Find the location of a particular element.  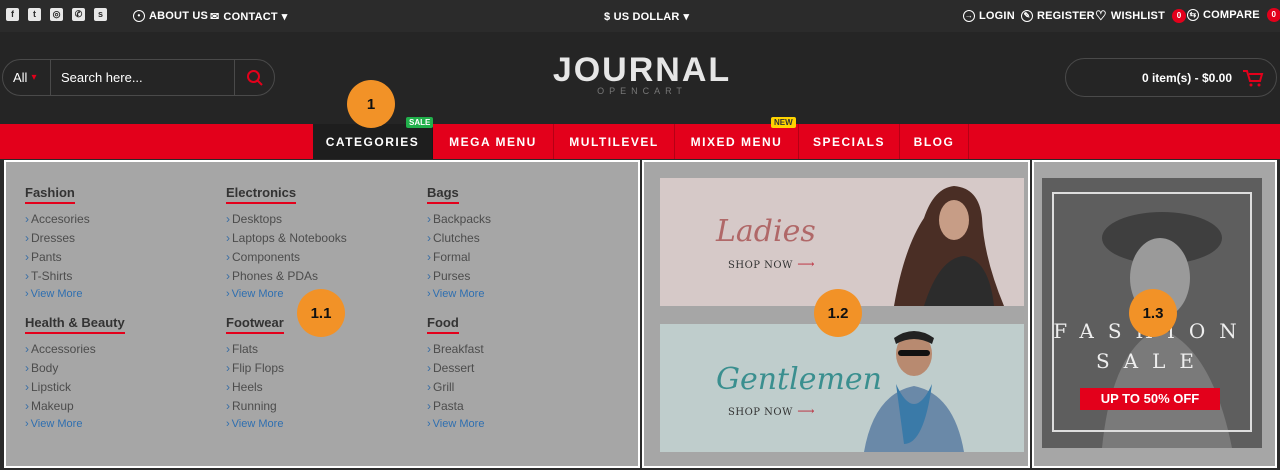

nav-categories: CATEGORIES SALE is located at coordinates (373, 138).